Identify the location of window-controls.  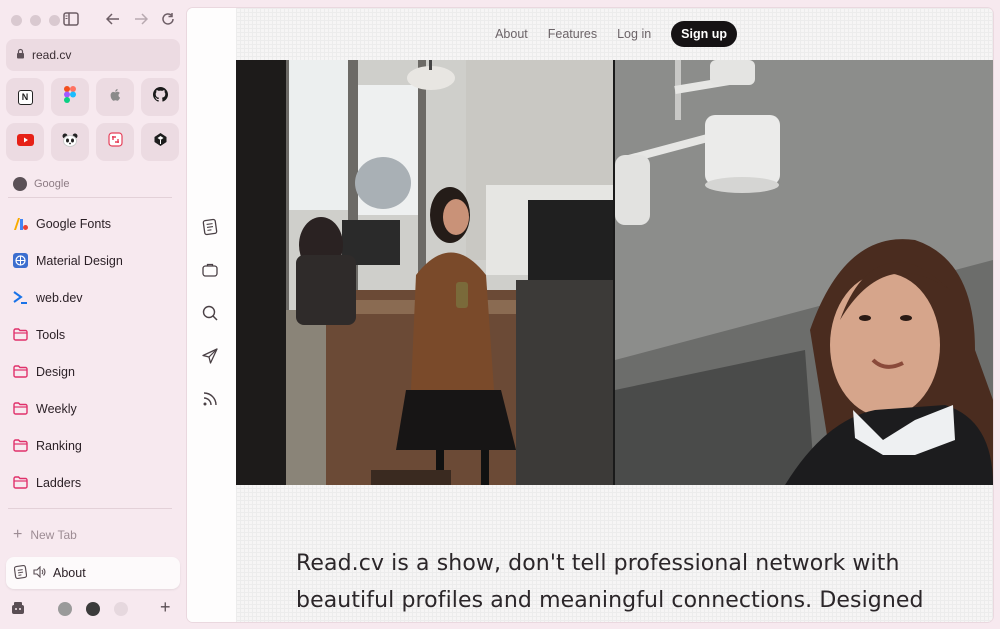
(35, 20).